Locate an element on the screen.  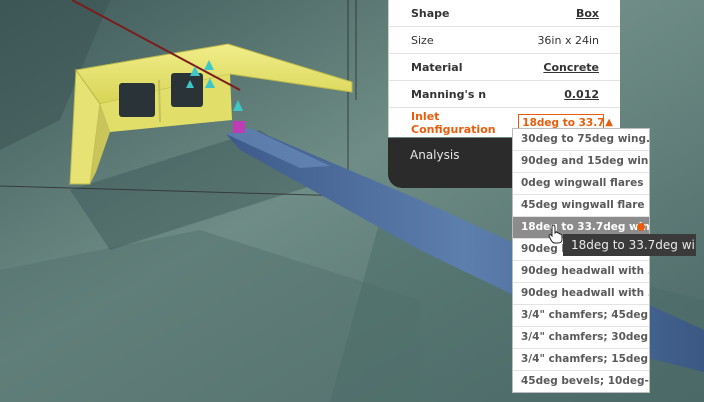
dropdown-option: 0deg wingwall flares is located at coordinates (581, 184).